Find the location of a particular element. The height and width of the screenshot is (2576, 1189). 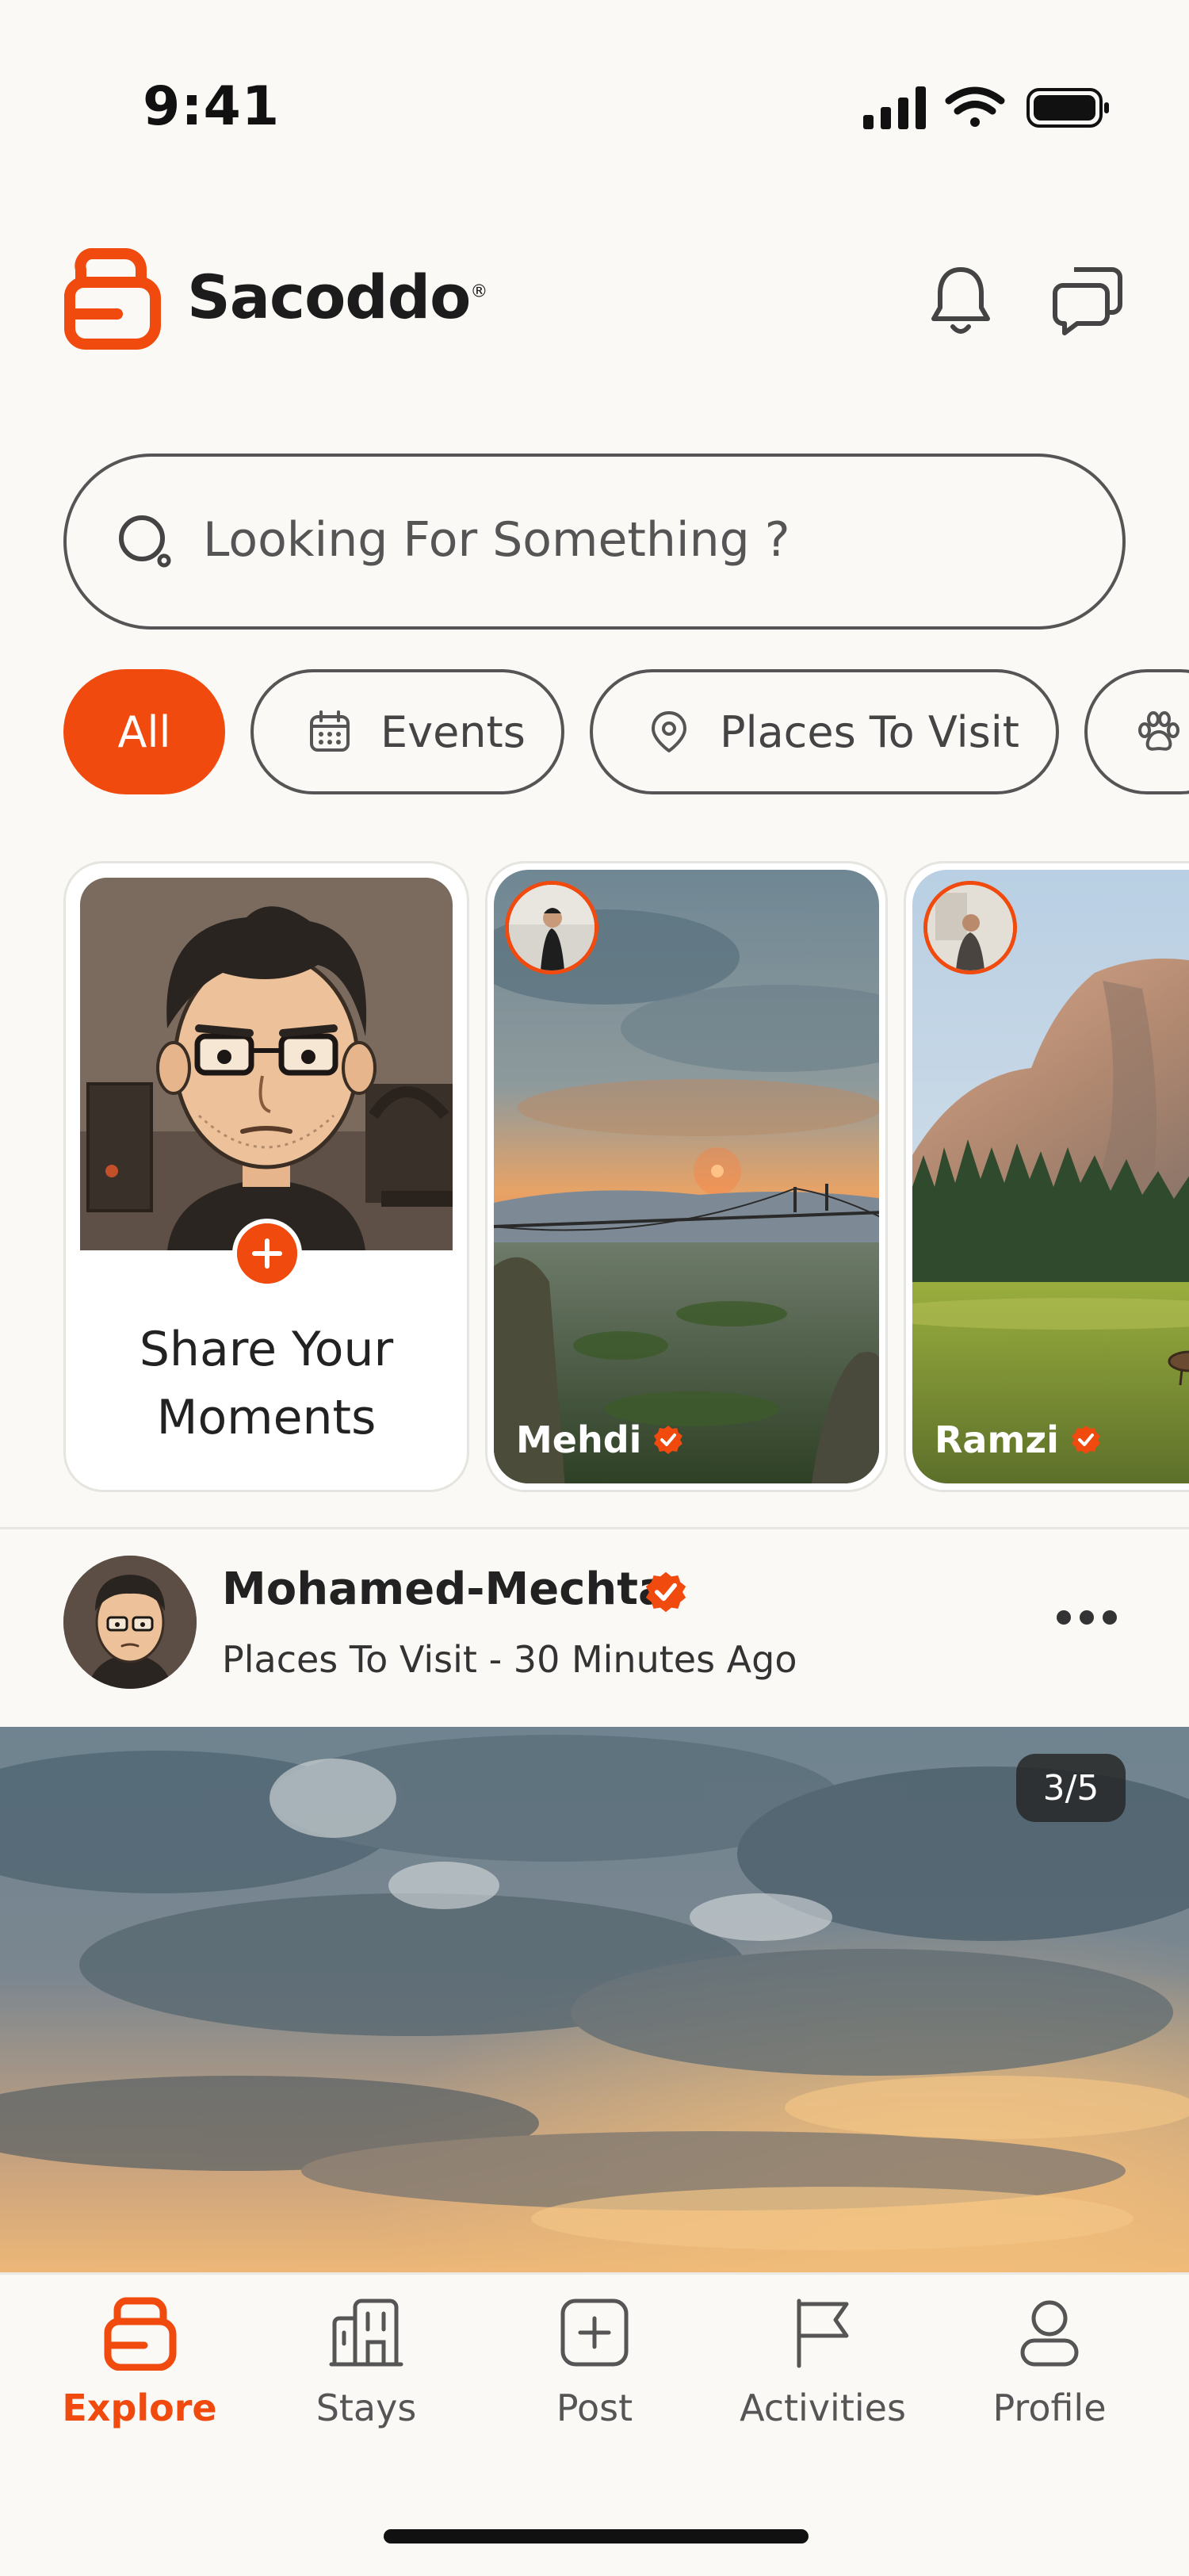

chip-places-to-visit: Places To Visit is located at coordinates (824, 731).